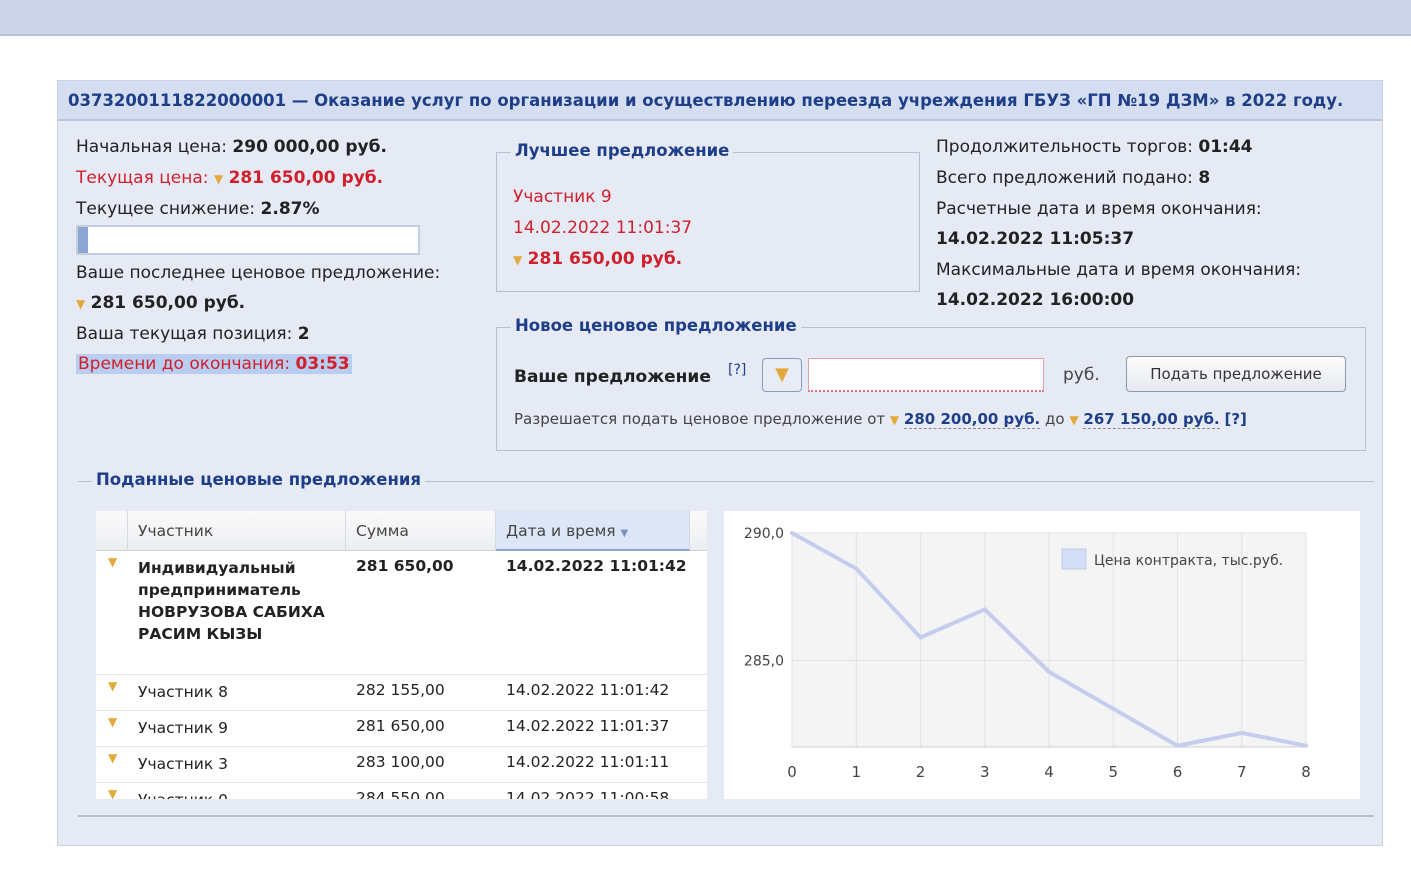  I want to click on offer-label: Ваше предложение, so click(612, 377).